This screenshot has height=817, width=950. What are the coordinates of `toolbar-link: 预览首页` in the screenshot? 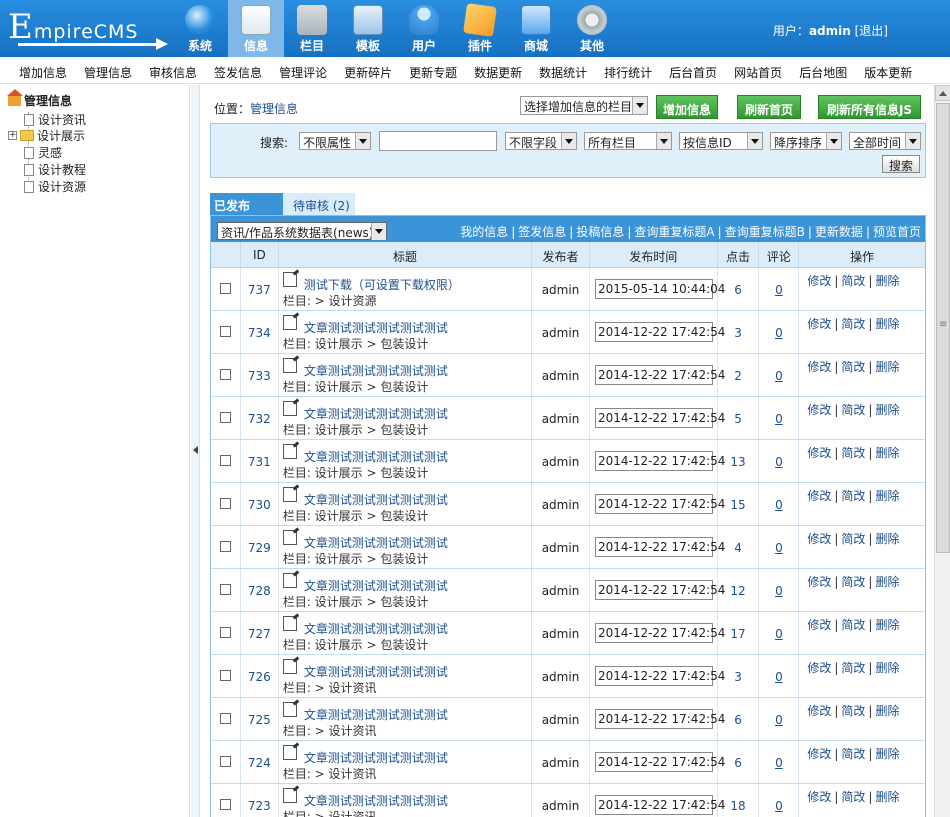 It's located at (897, 232).